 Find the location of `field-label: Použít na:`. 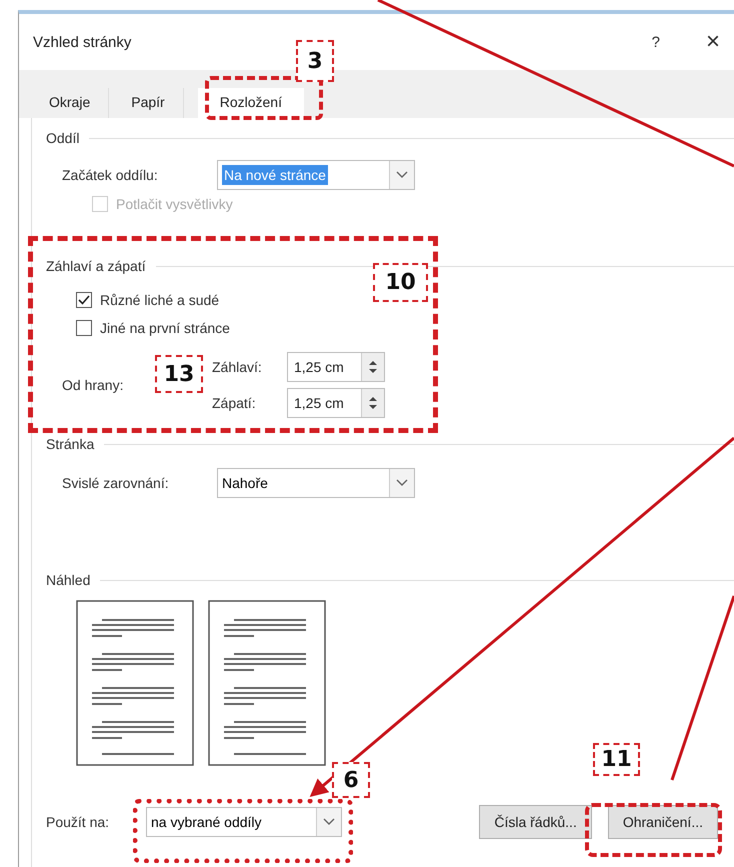

field-label: Použít na: is located at coordinates (78, 822).